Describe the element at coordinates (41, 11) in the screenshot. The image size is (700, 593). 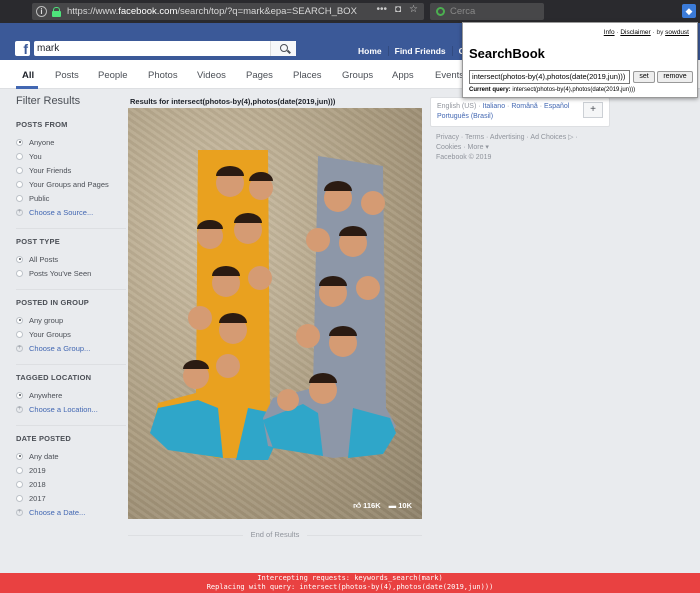
I see `info-icon: i` at that location.